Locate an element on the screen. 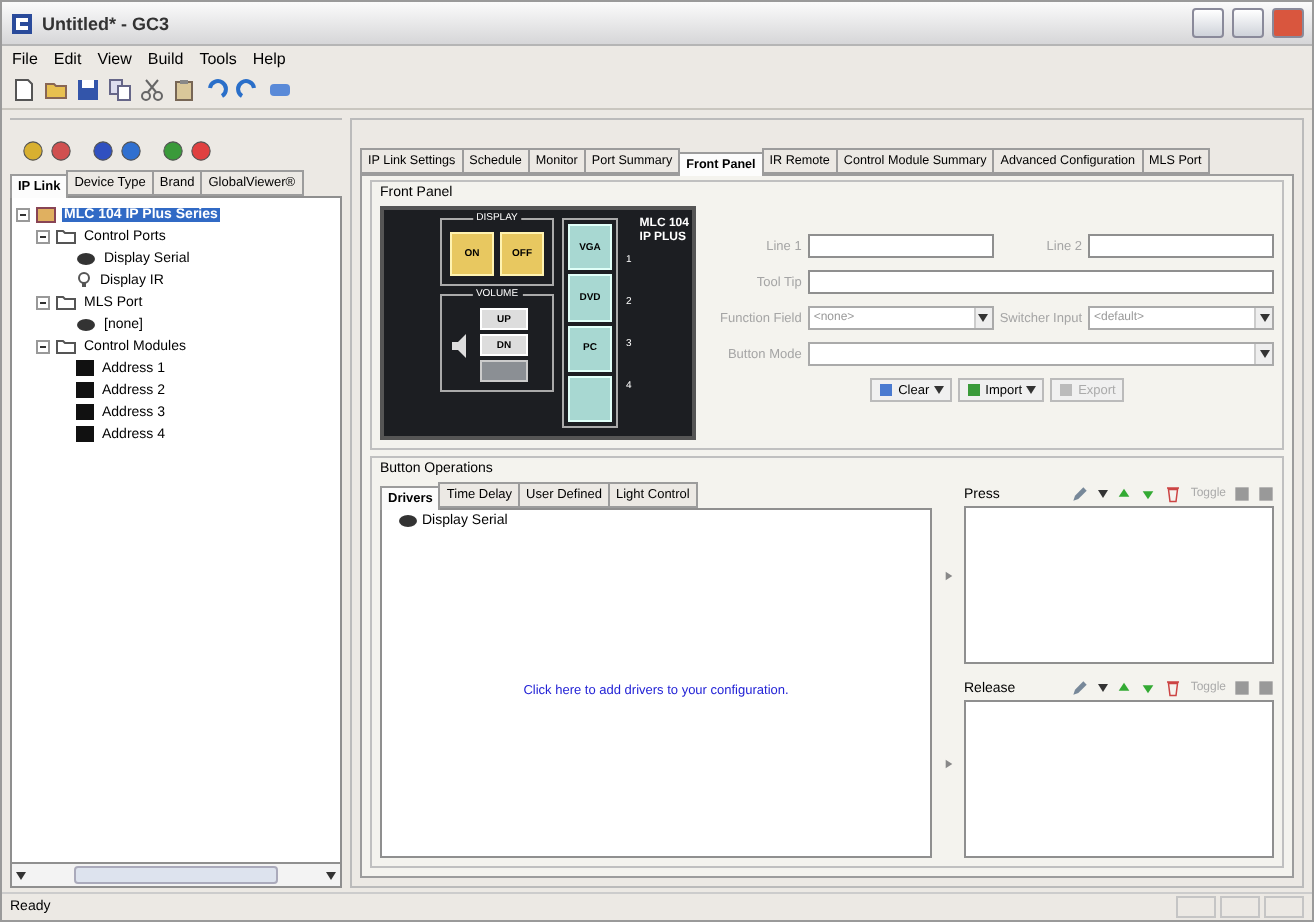  menu-item: File is located at coordinates (25, 59).